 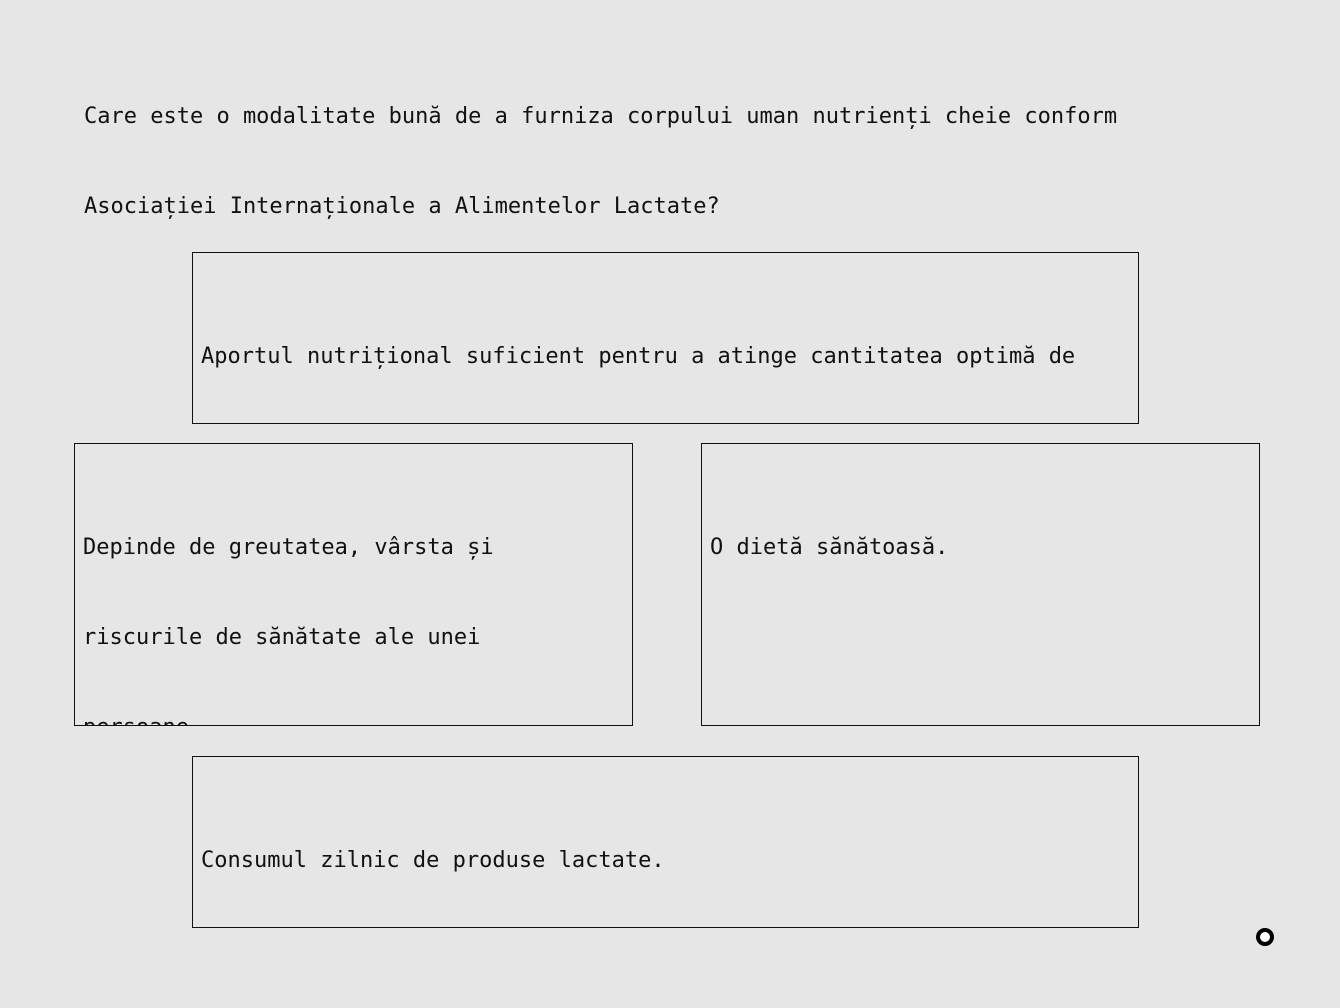 I want to click on answer-option-d-text: Consumul zilnic de produse lactate., so click(x=433, y=860).